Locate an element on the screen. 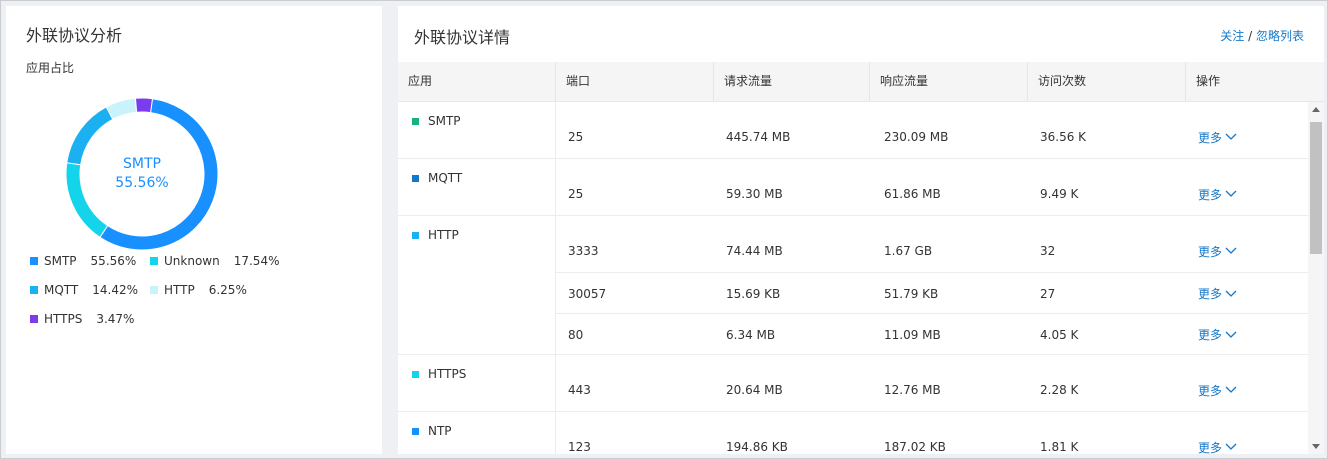  cell-request: 20.64 MB is located at coordinates (754, 390).